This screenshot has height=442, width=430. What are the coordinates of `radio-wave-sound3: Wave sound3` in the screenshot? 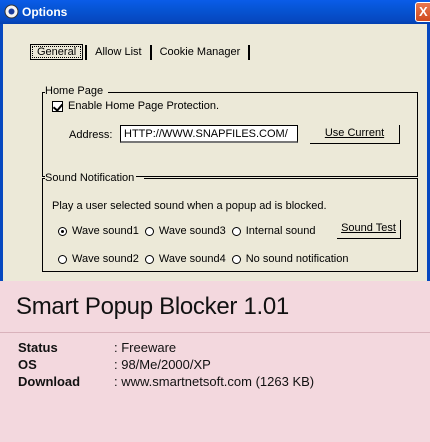 It's located at (185, 231).